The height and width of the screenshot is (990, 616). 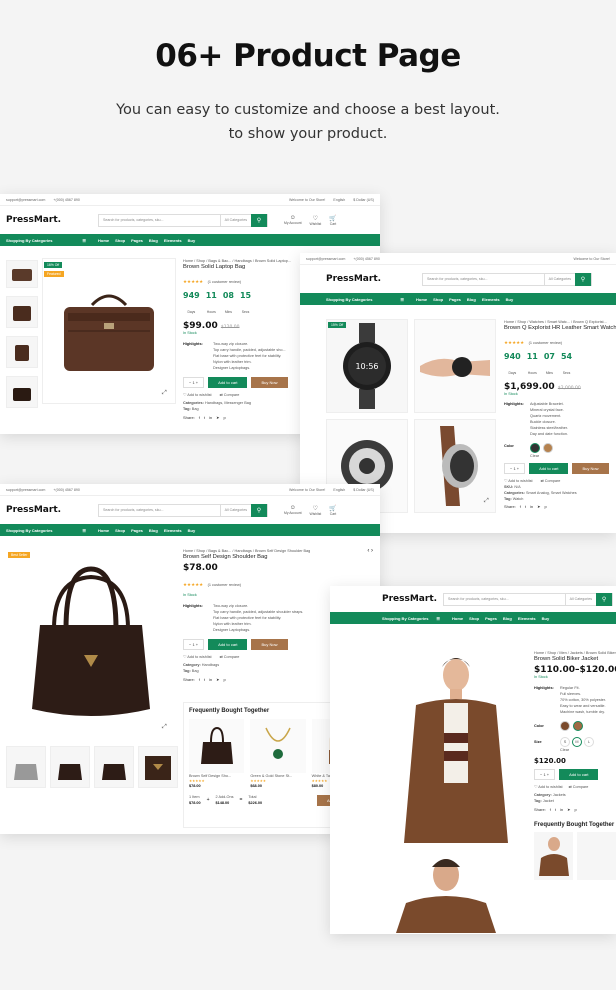 What do you see at coordinates (548, 801) in the screenshot?
I see `tag-value: Jacket` at bounding box center [548, 801].